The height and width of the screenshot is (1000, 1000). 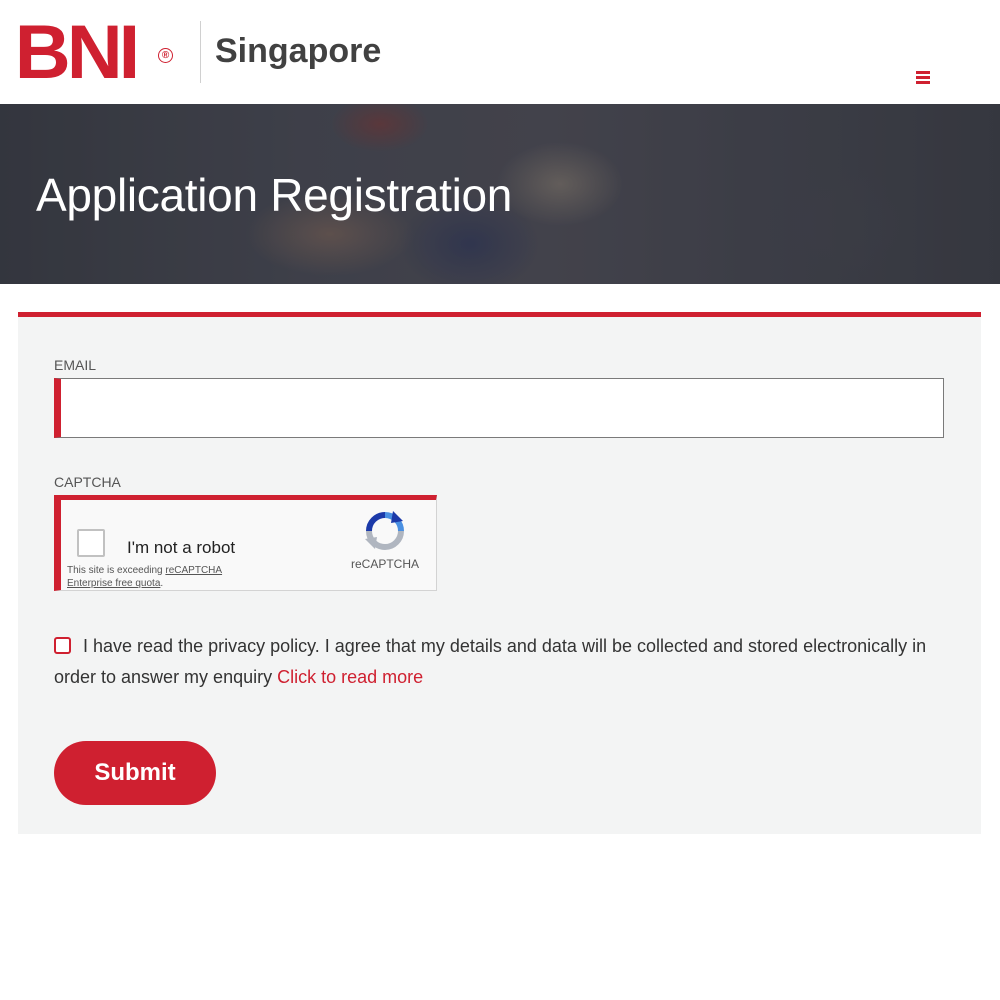 What do you see at coordinates (116, 570) in the screenshot?
I see `quota-note-prefix: This site is exceeding` at bounding box center [116, 570].